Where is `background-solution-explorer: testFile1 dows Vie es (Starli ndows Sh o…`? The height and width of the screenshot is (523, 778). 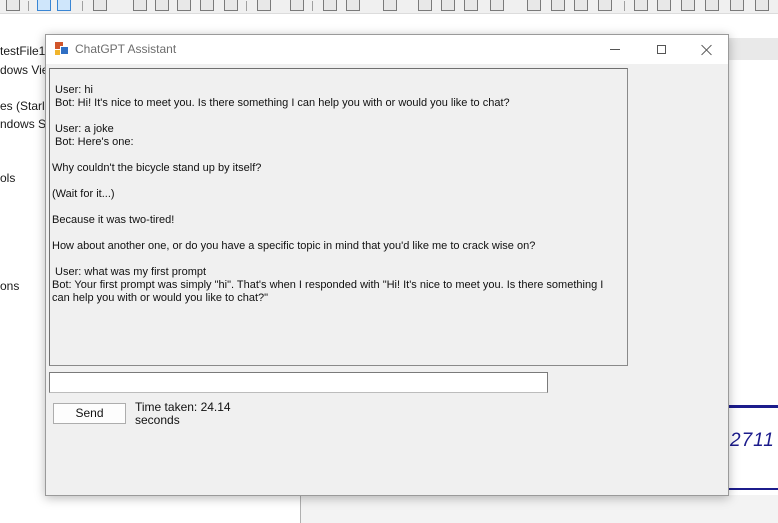
background-solution-explorer: testFile1 dows Vie es (Starli ndows Sh o… is located at coordinates (26, 281).